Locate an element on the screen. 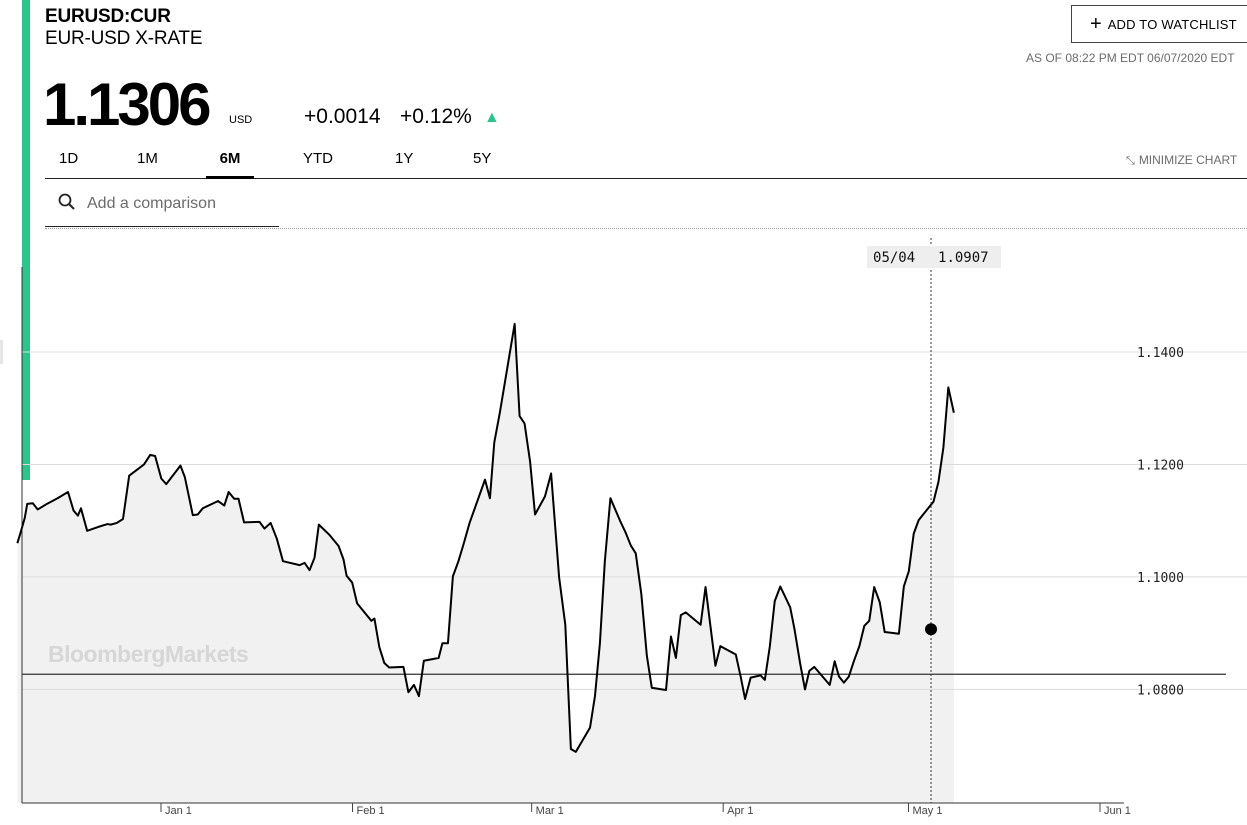  last-price: 1.1306 is located at coordinates (127, 104).